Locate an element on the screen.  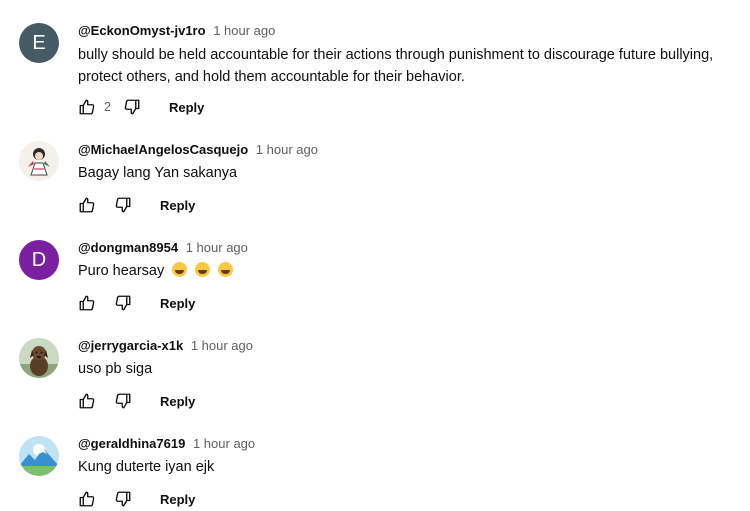
comment-actions: 2 Reply is located at coordinates (140, 107).